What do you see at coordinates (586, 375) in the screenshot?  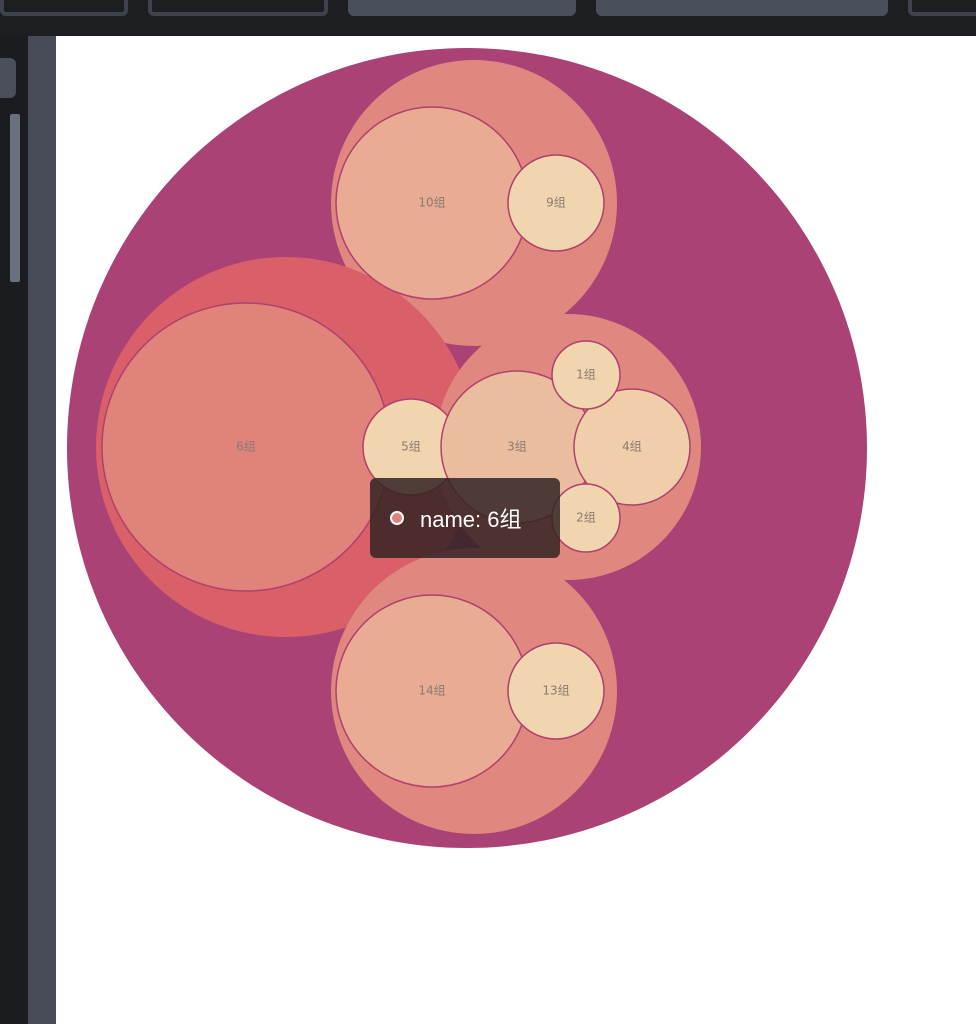 I see `node-7-label: 1组` at bounding box center [586, 375].